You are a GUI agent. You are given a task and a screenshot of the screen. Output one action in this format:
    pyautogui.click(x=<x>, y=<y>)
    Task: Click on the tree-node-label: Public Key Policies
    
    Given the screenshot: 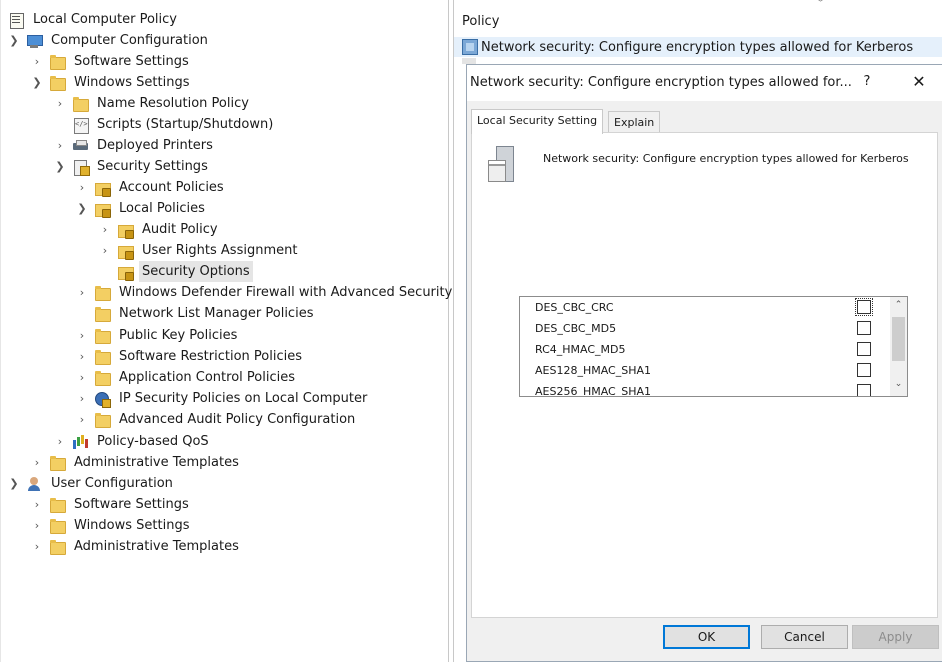 What is the action you would take?
    pyautogui.click(x=178, y=335)
    